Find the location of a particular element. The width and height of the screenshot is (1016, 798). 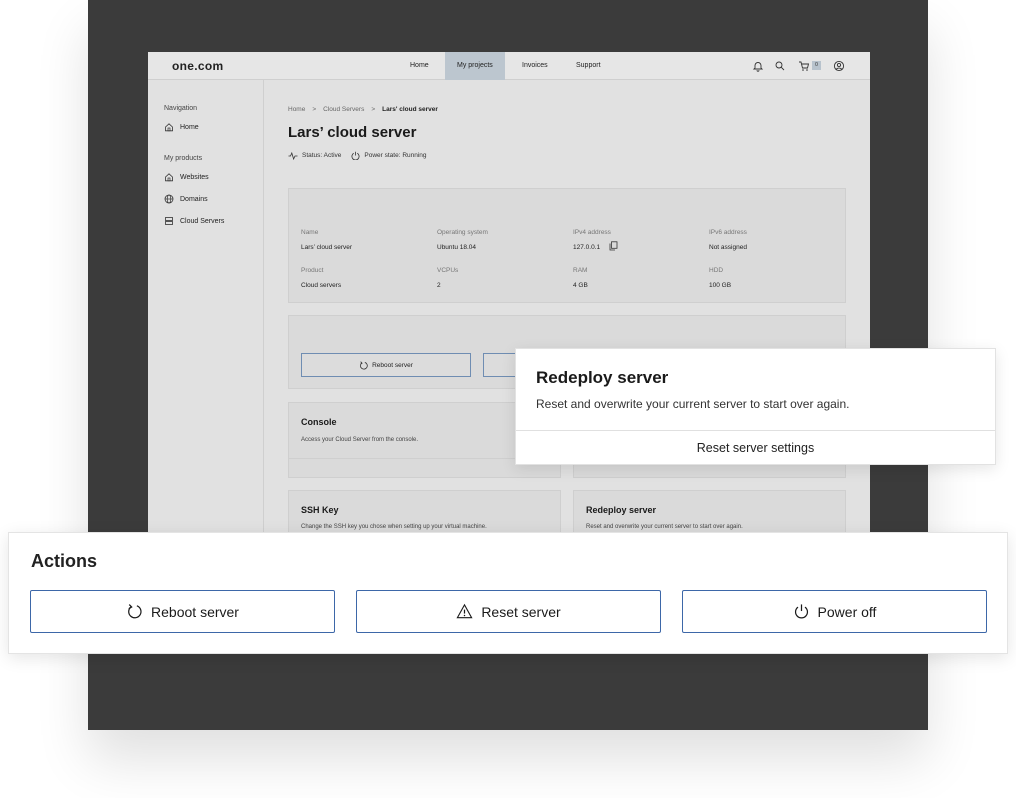

info-value-os: Ubuntu 18.04 is located at coordinates (457, 247).